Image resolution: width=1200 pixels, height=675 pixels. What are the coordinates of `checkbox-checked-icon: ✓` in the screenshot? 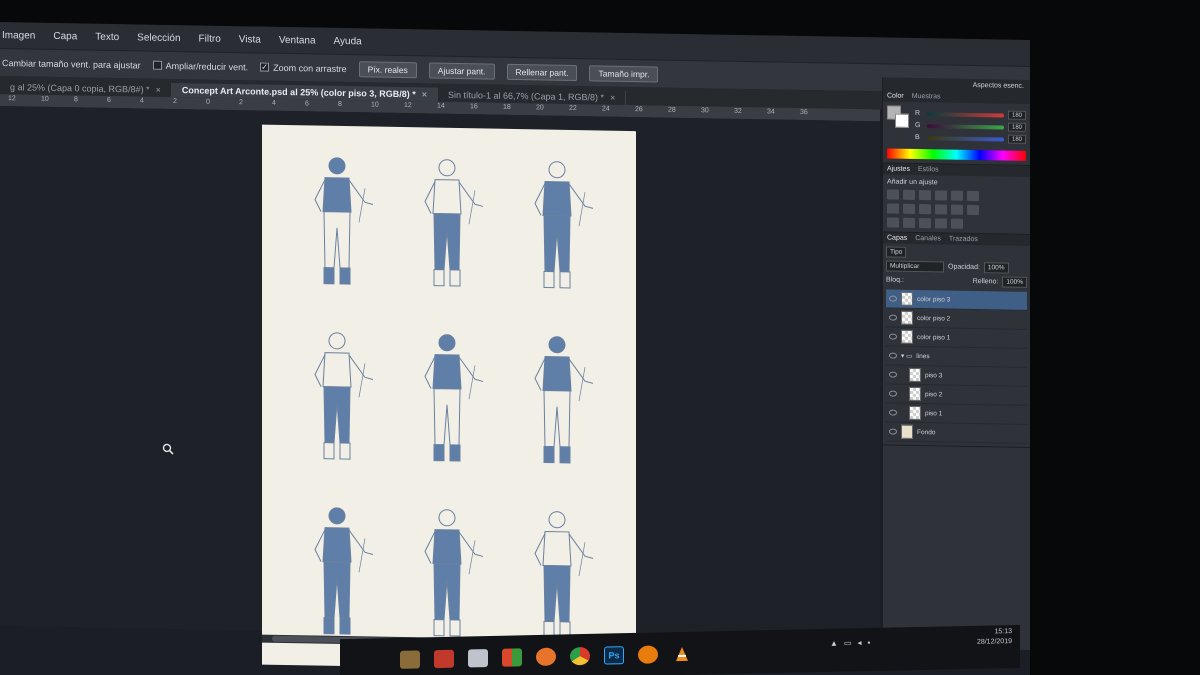 It's located at (265, 67).